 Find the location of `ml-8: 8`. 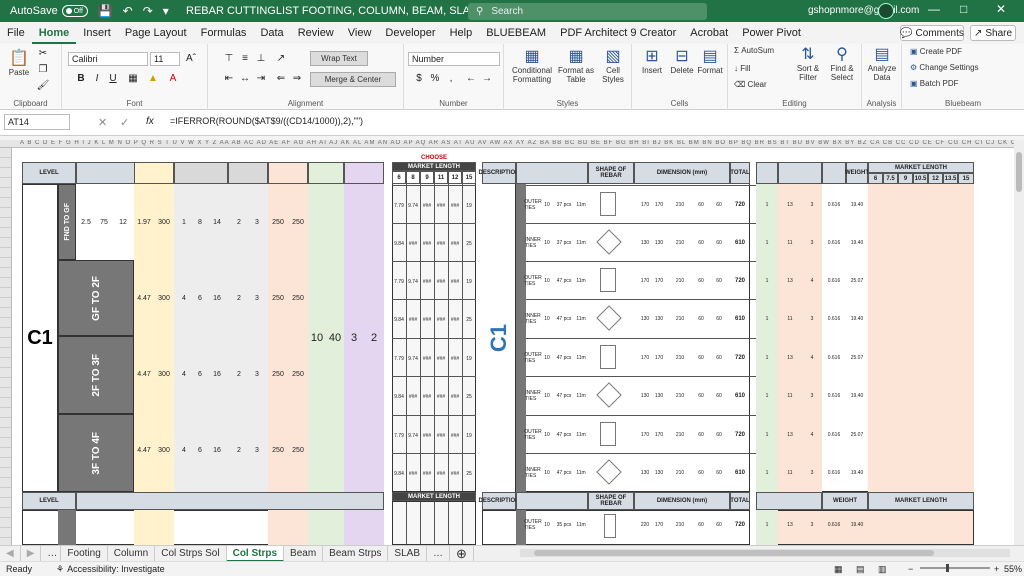

ml-8: 8 is located at coordinates (413, 177).